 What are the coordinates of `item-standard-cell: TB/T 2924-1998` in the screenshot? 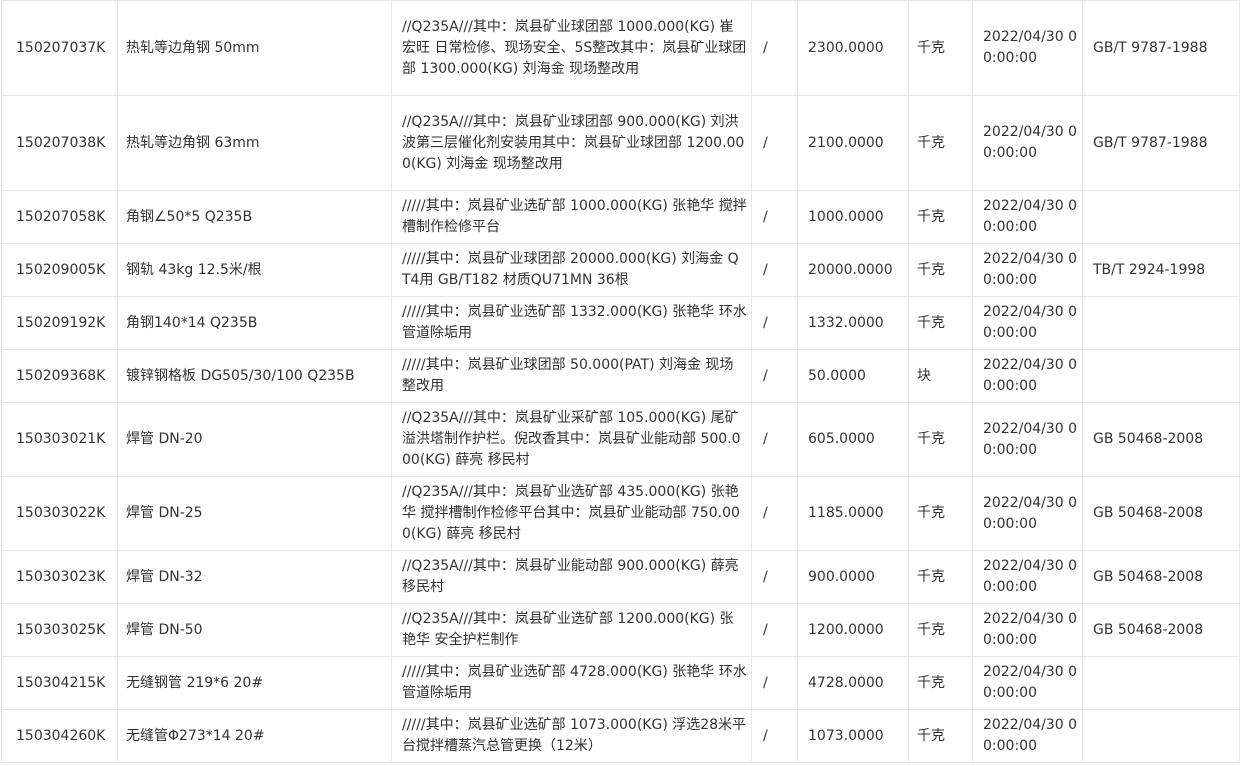 It's located at (1161, 270).